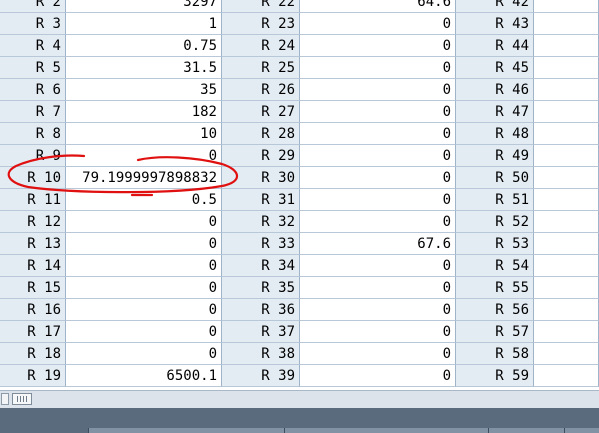 The width and height of the screenshot is (599, 433). What do you see at coordinates (495, 354) in the screenshot?
I see `register-label: R 58` at bounding box center [495, 354].